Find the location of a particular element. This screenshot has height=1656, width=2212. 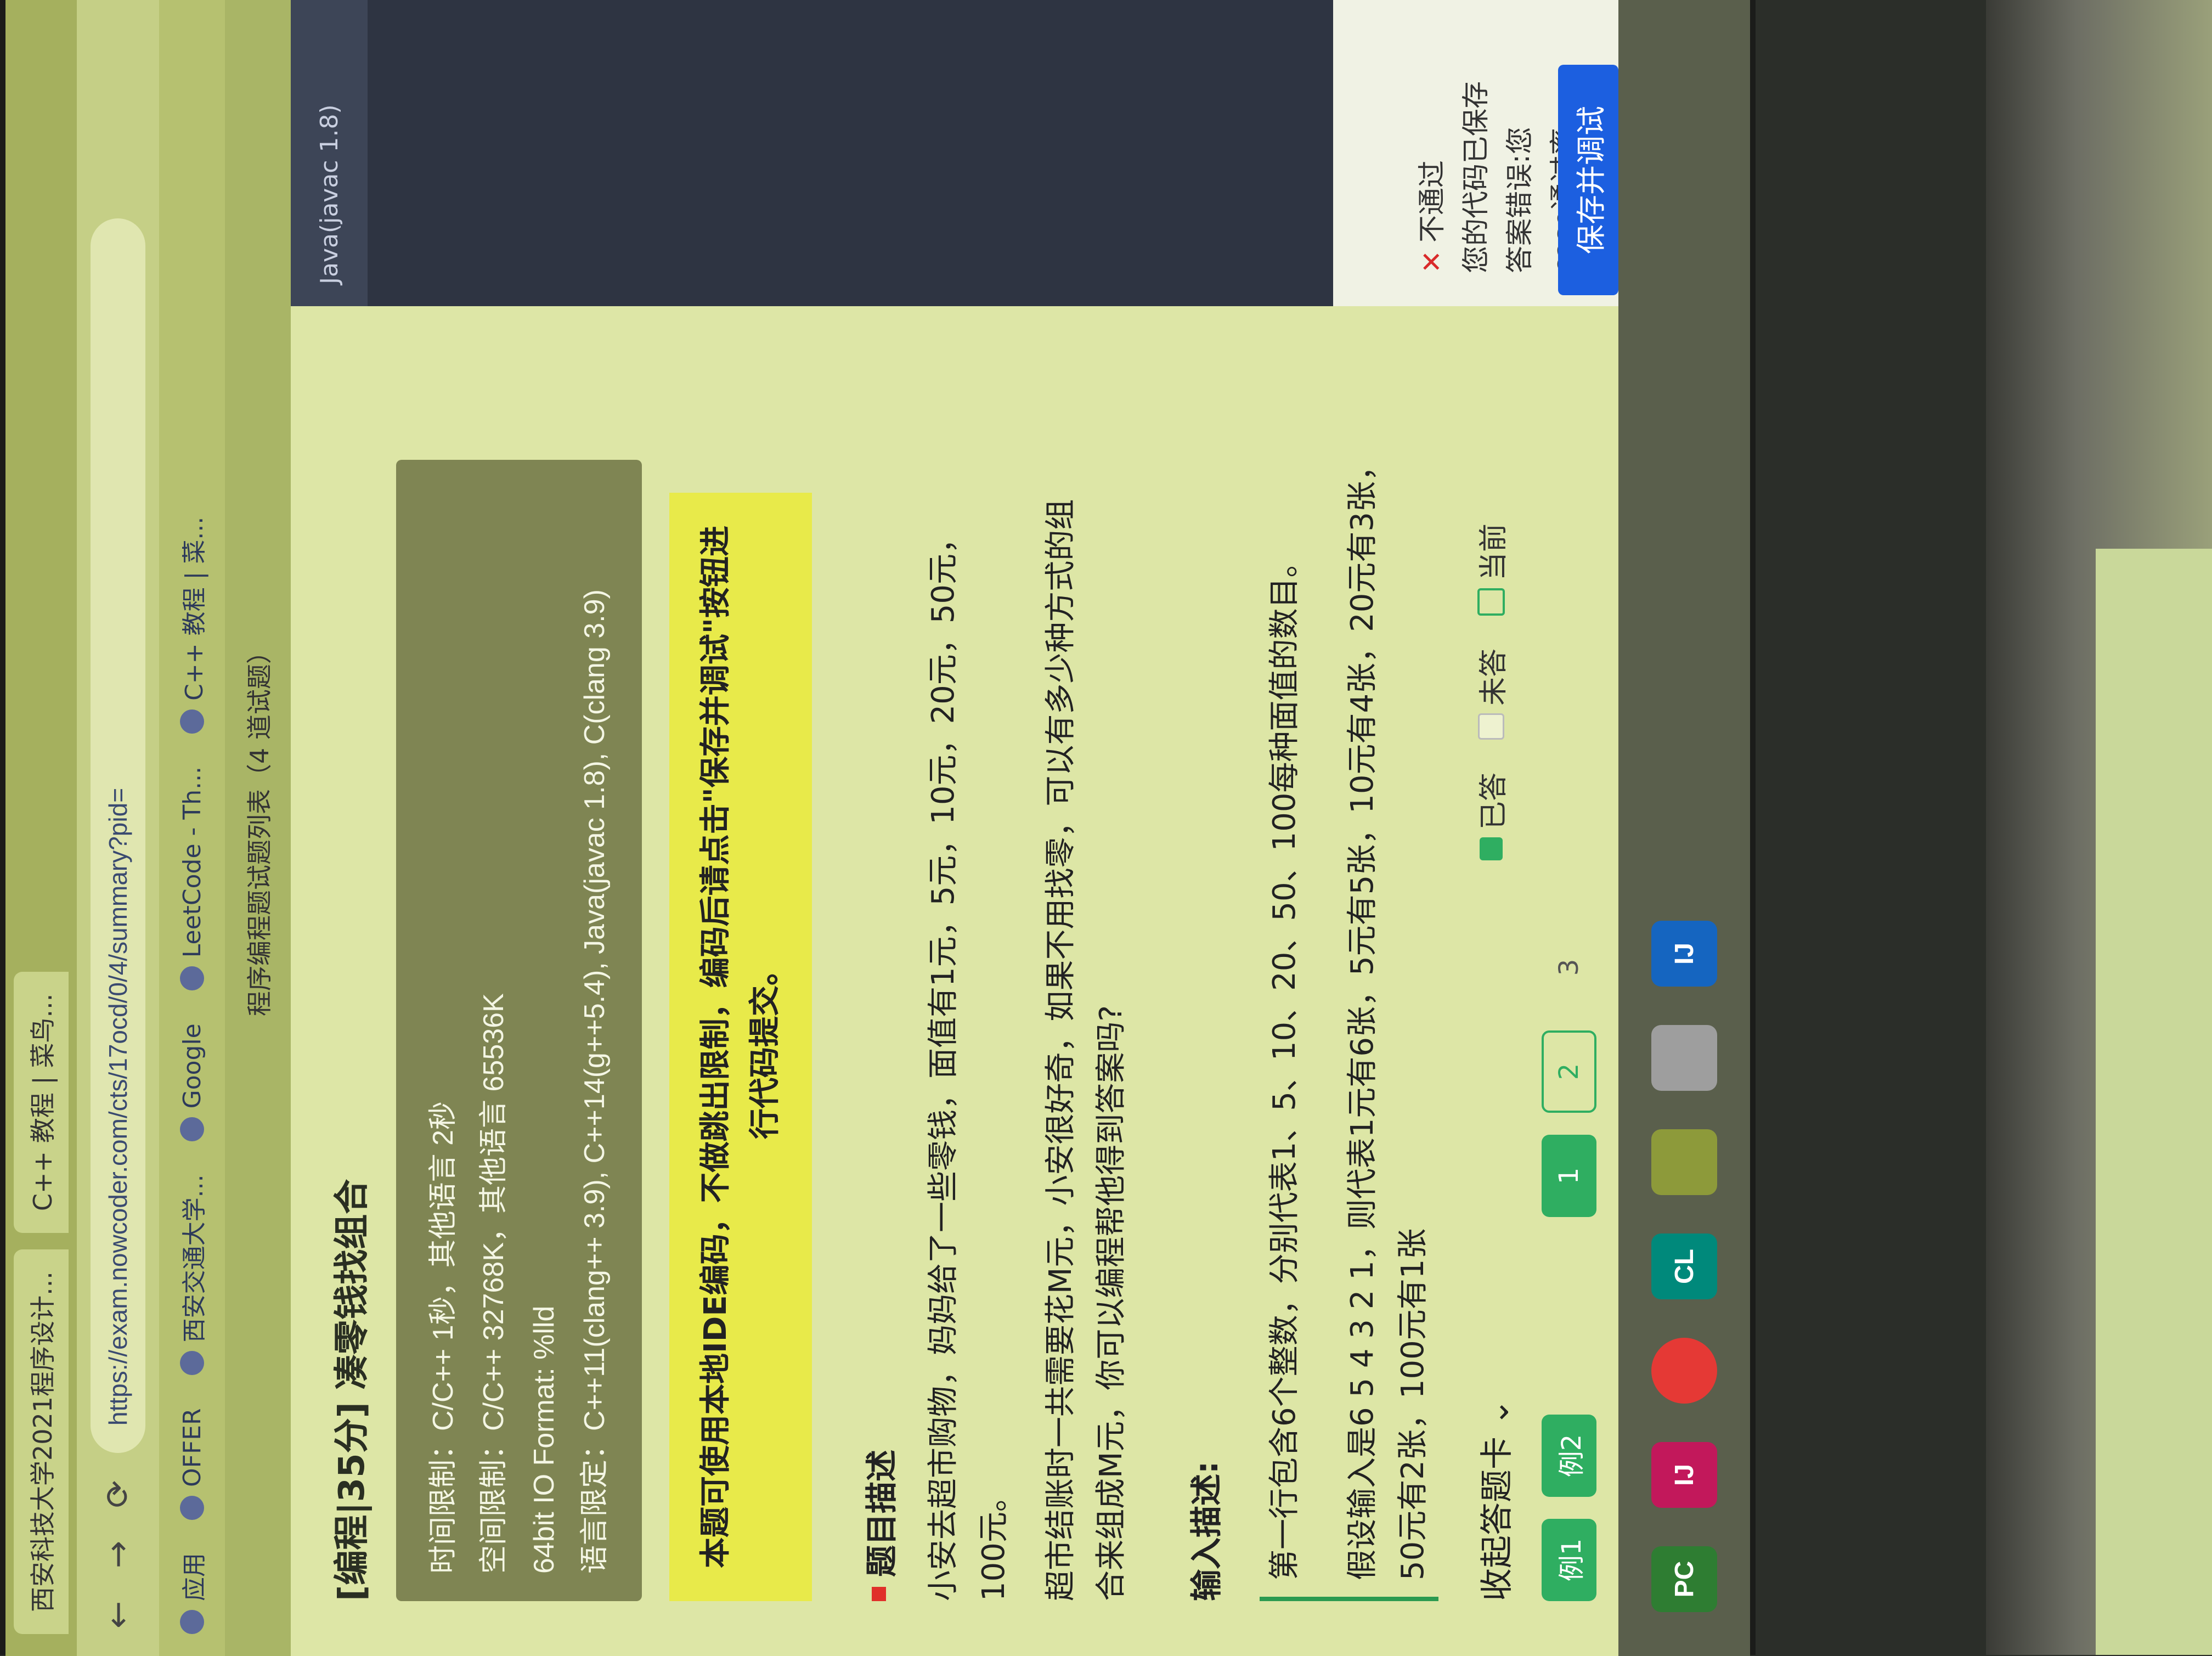

taskbar: PC IJ CL IJ is located at coordinates (1684, 828).